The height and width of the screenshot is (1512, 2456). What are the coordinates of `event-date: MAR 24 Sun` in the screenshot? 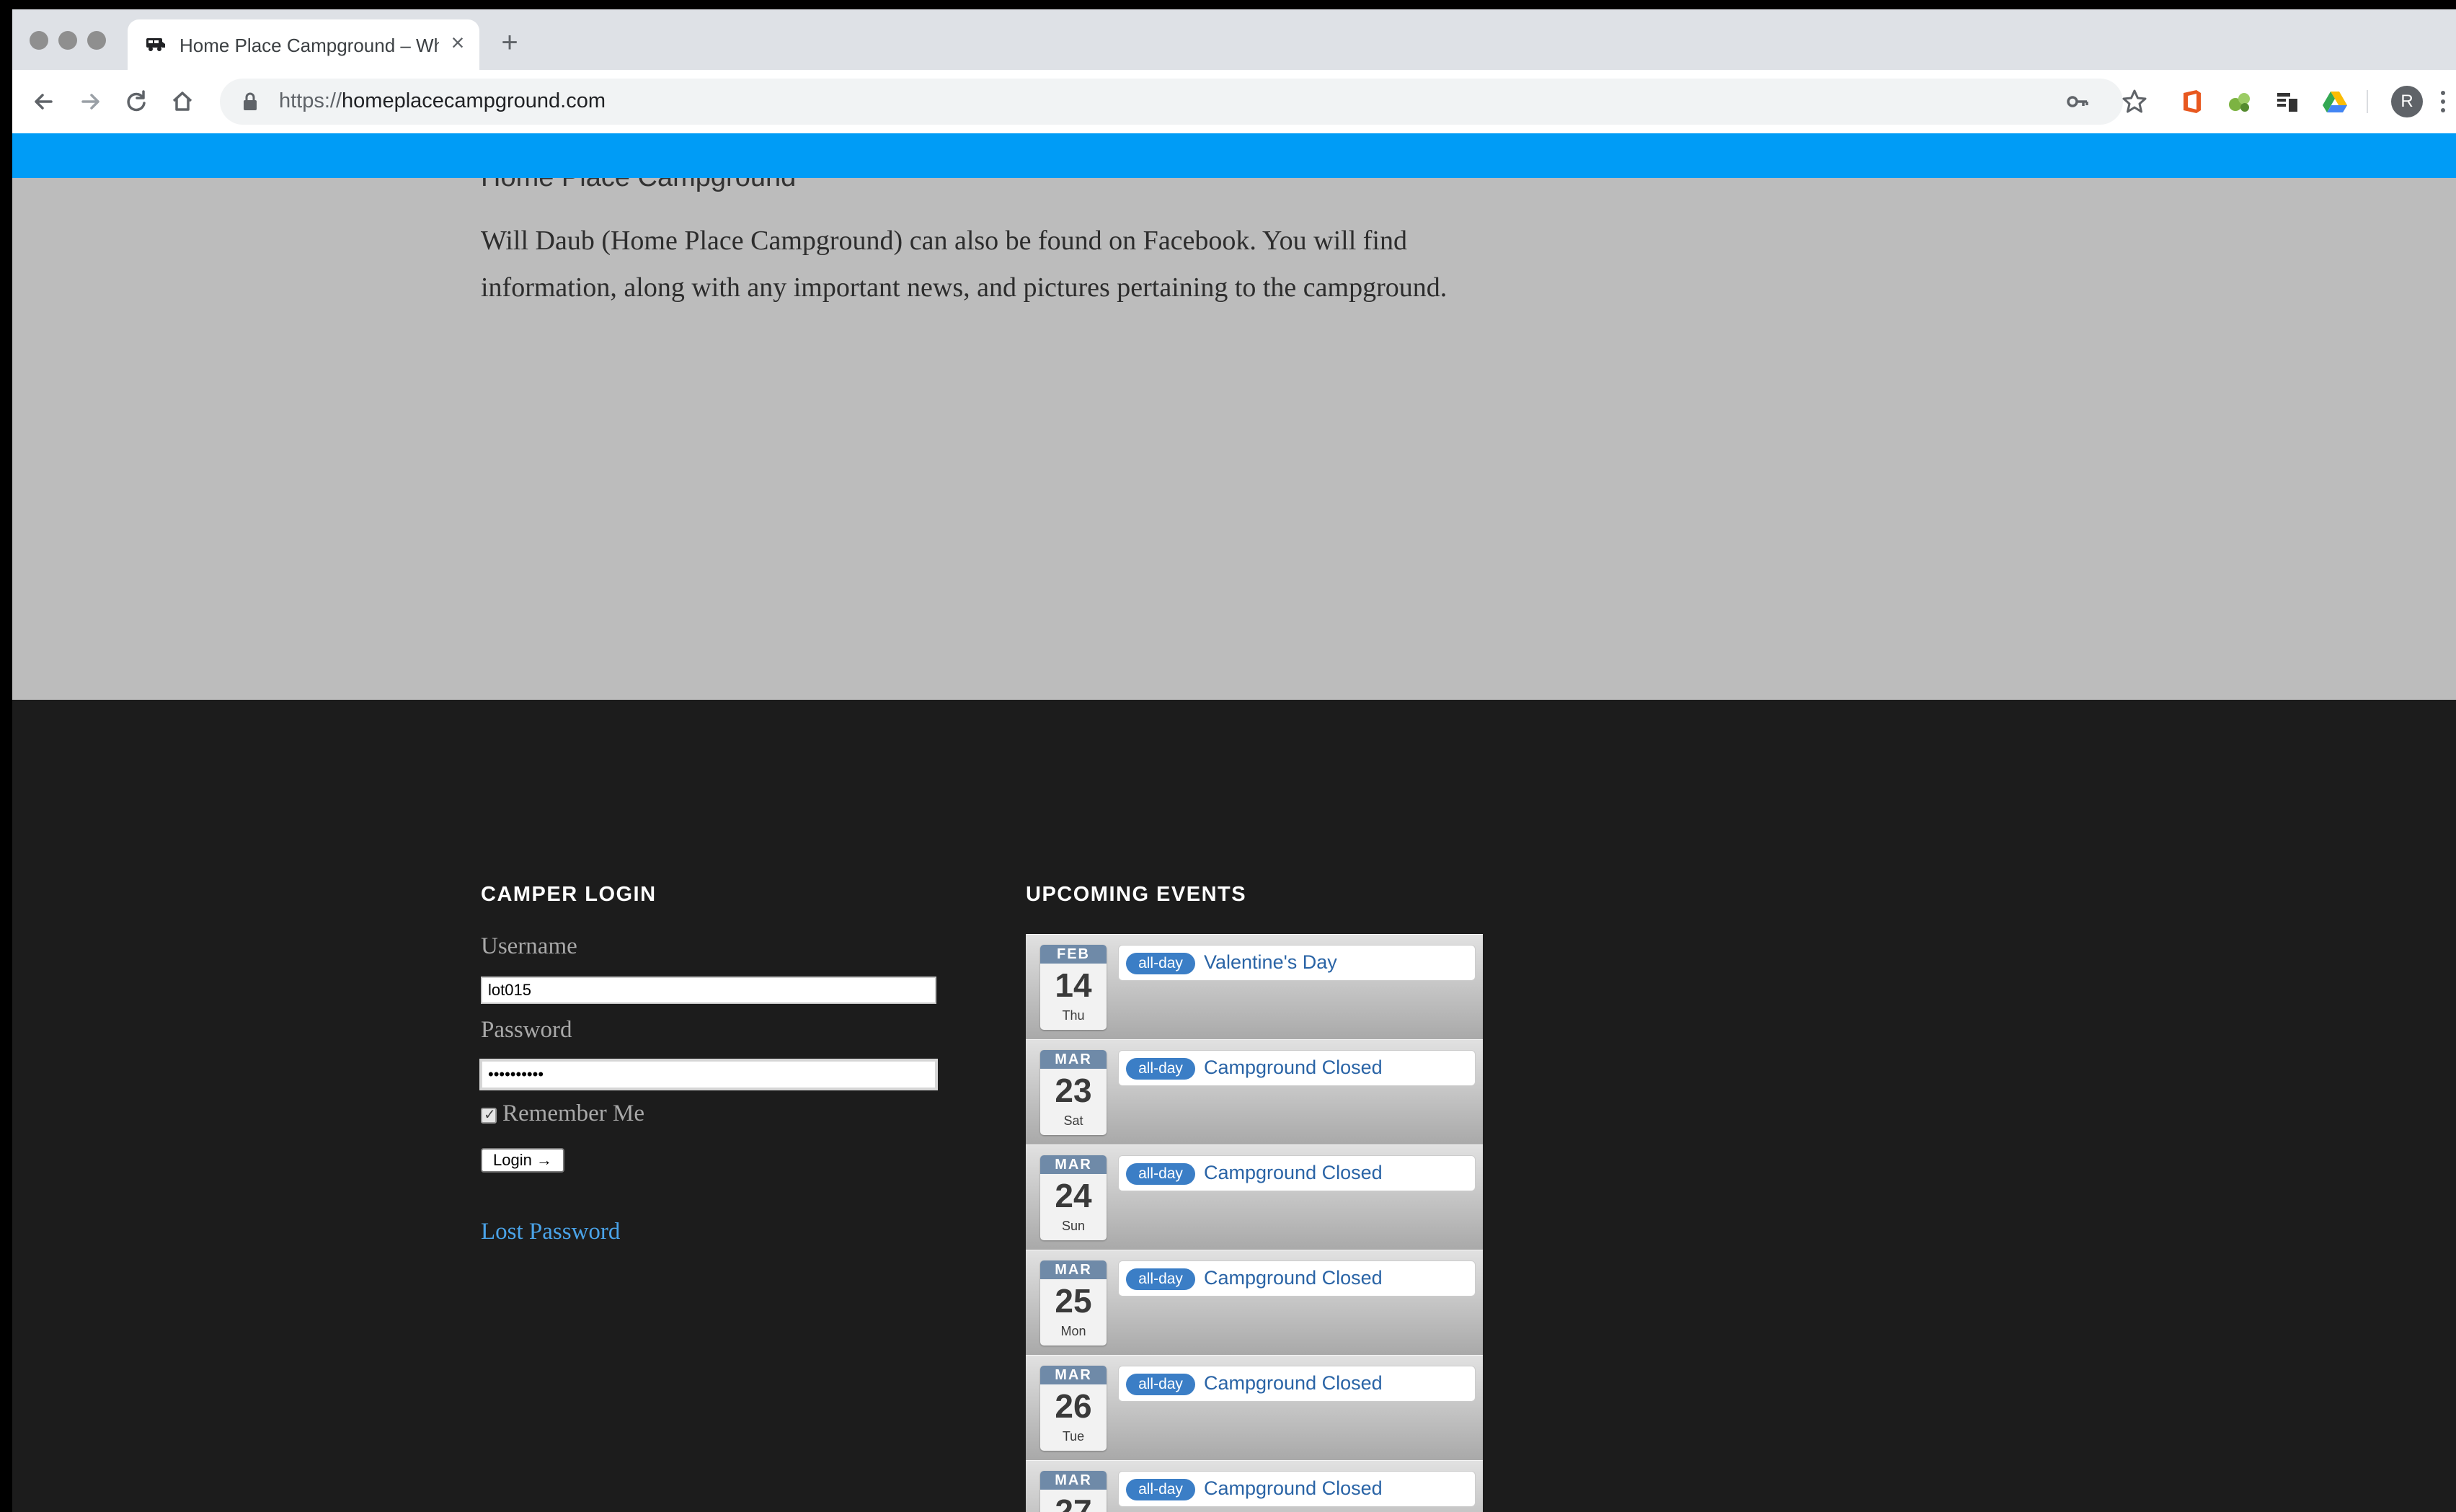 It's located at (1073, 1198).